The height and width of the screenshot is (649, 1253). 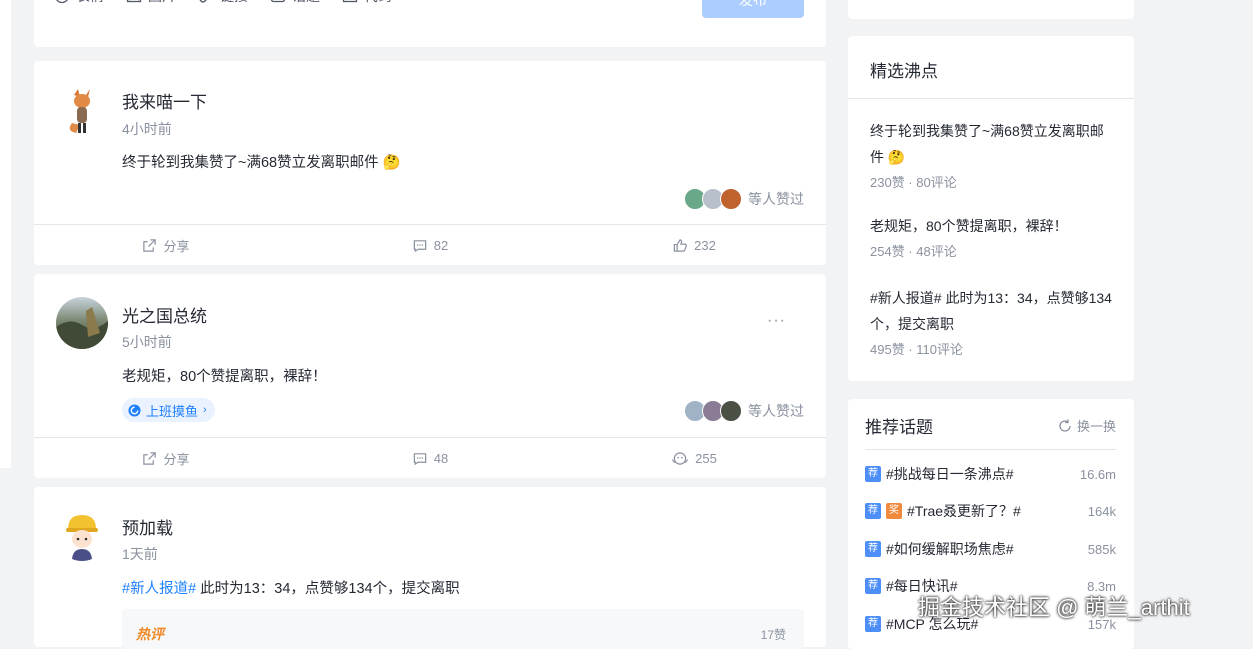 What do you see at coordinates (172, 411) in the screenshot?
I see `topic-tag-label: 上班摸鱼` at bounding box center [172, 411].